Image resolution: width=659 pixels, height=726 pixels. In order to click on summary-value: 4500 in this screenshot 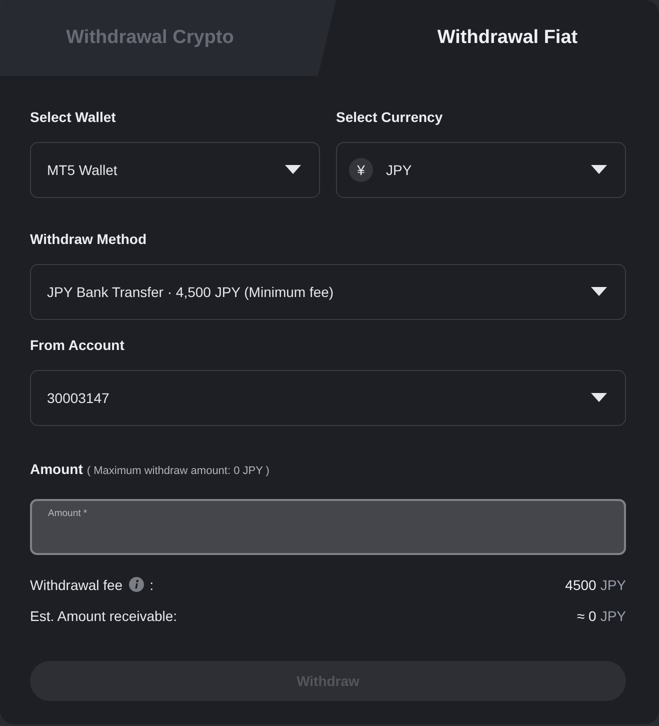, I will do `click(580, 584)`.